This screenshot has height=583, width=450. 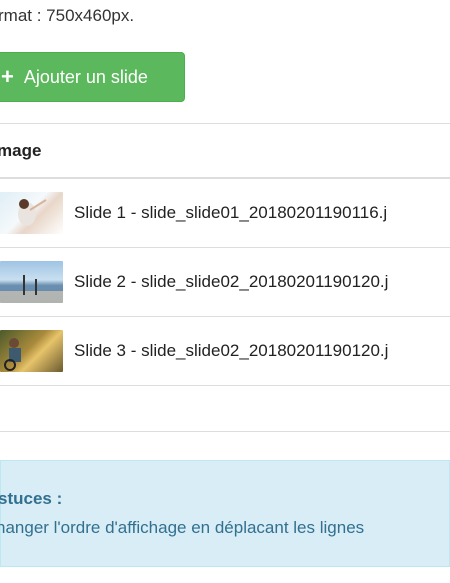 I want to click on table-header: mage, so click(x=225, y=151).